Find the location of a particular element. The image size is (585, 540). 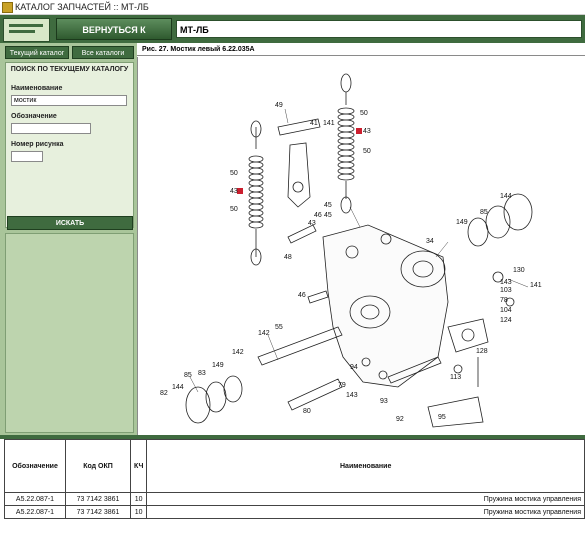

model-field: МТ-ЛБ is located at coordinates (379, 29).